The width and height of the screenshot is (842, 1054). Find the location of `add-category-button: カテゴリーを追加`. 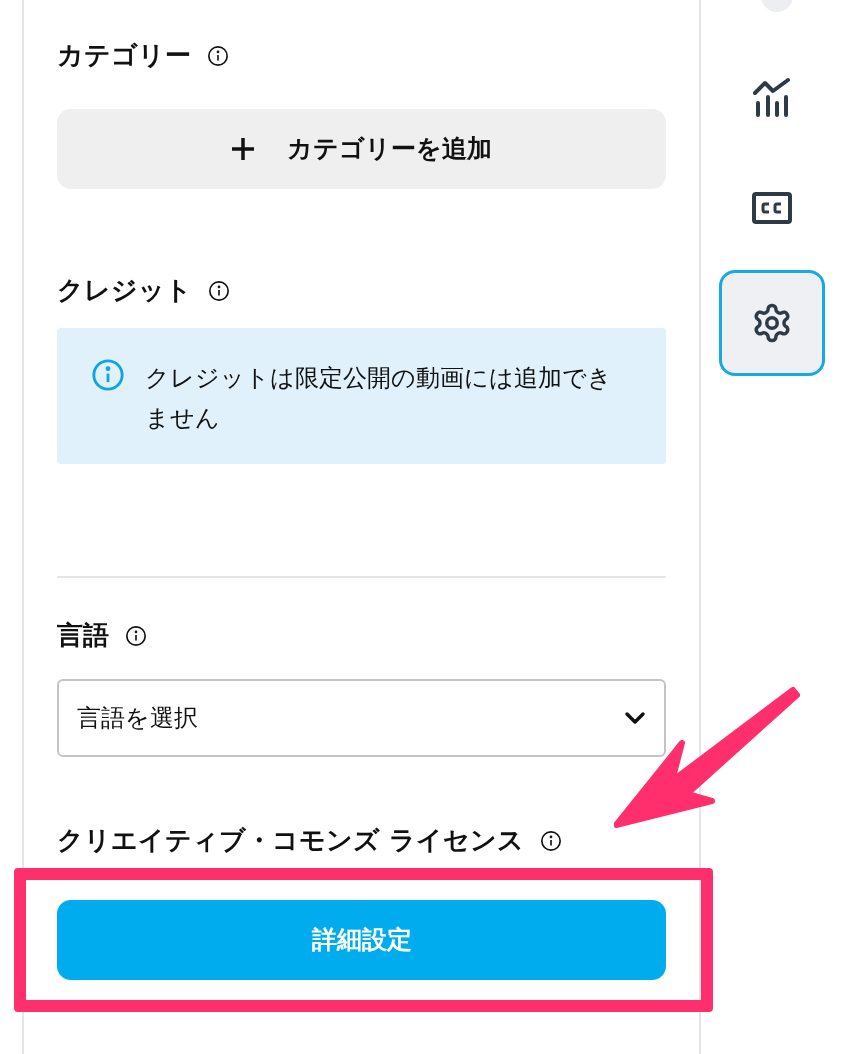

add-category-button: カテゴリーを追加 is located at coordinates (361, 149).